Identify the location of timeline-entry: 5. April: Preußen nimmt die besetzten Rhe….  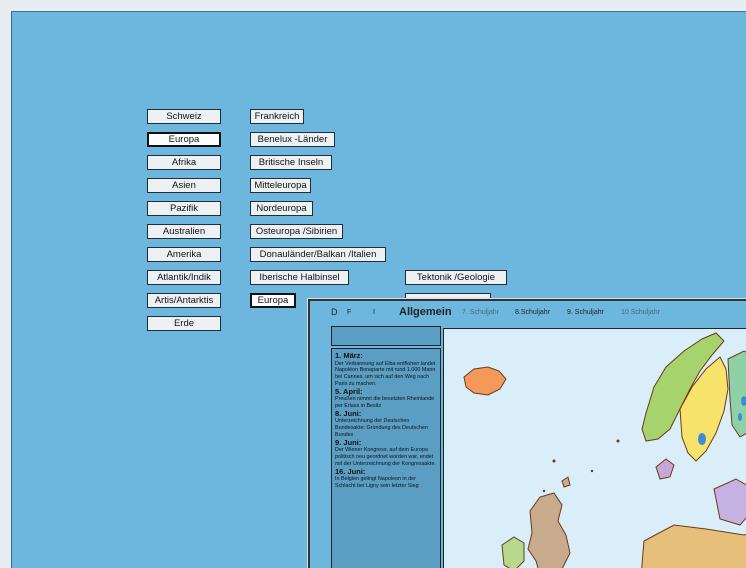
(385, 397).